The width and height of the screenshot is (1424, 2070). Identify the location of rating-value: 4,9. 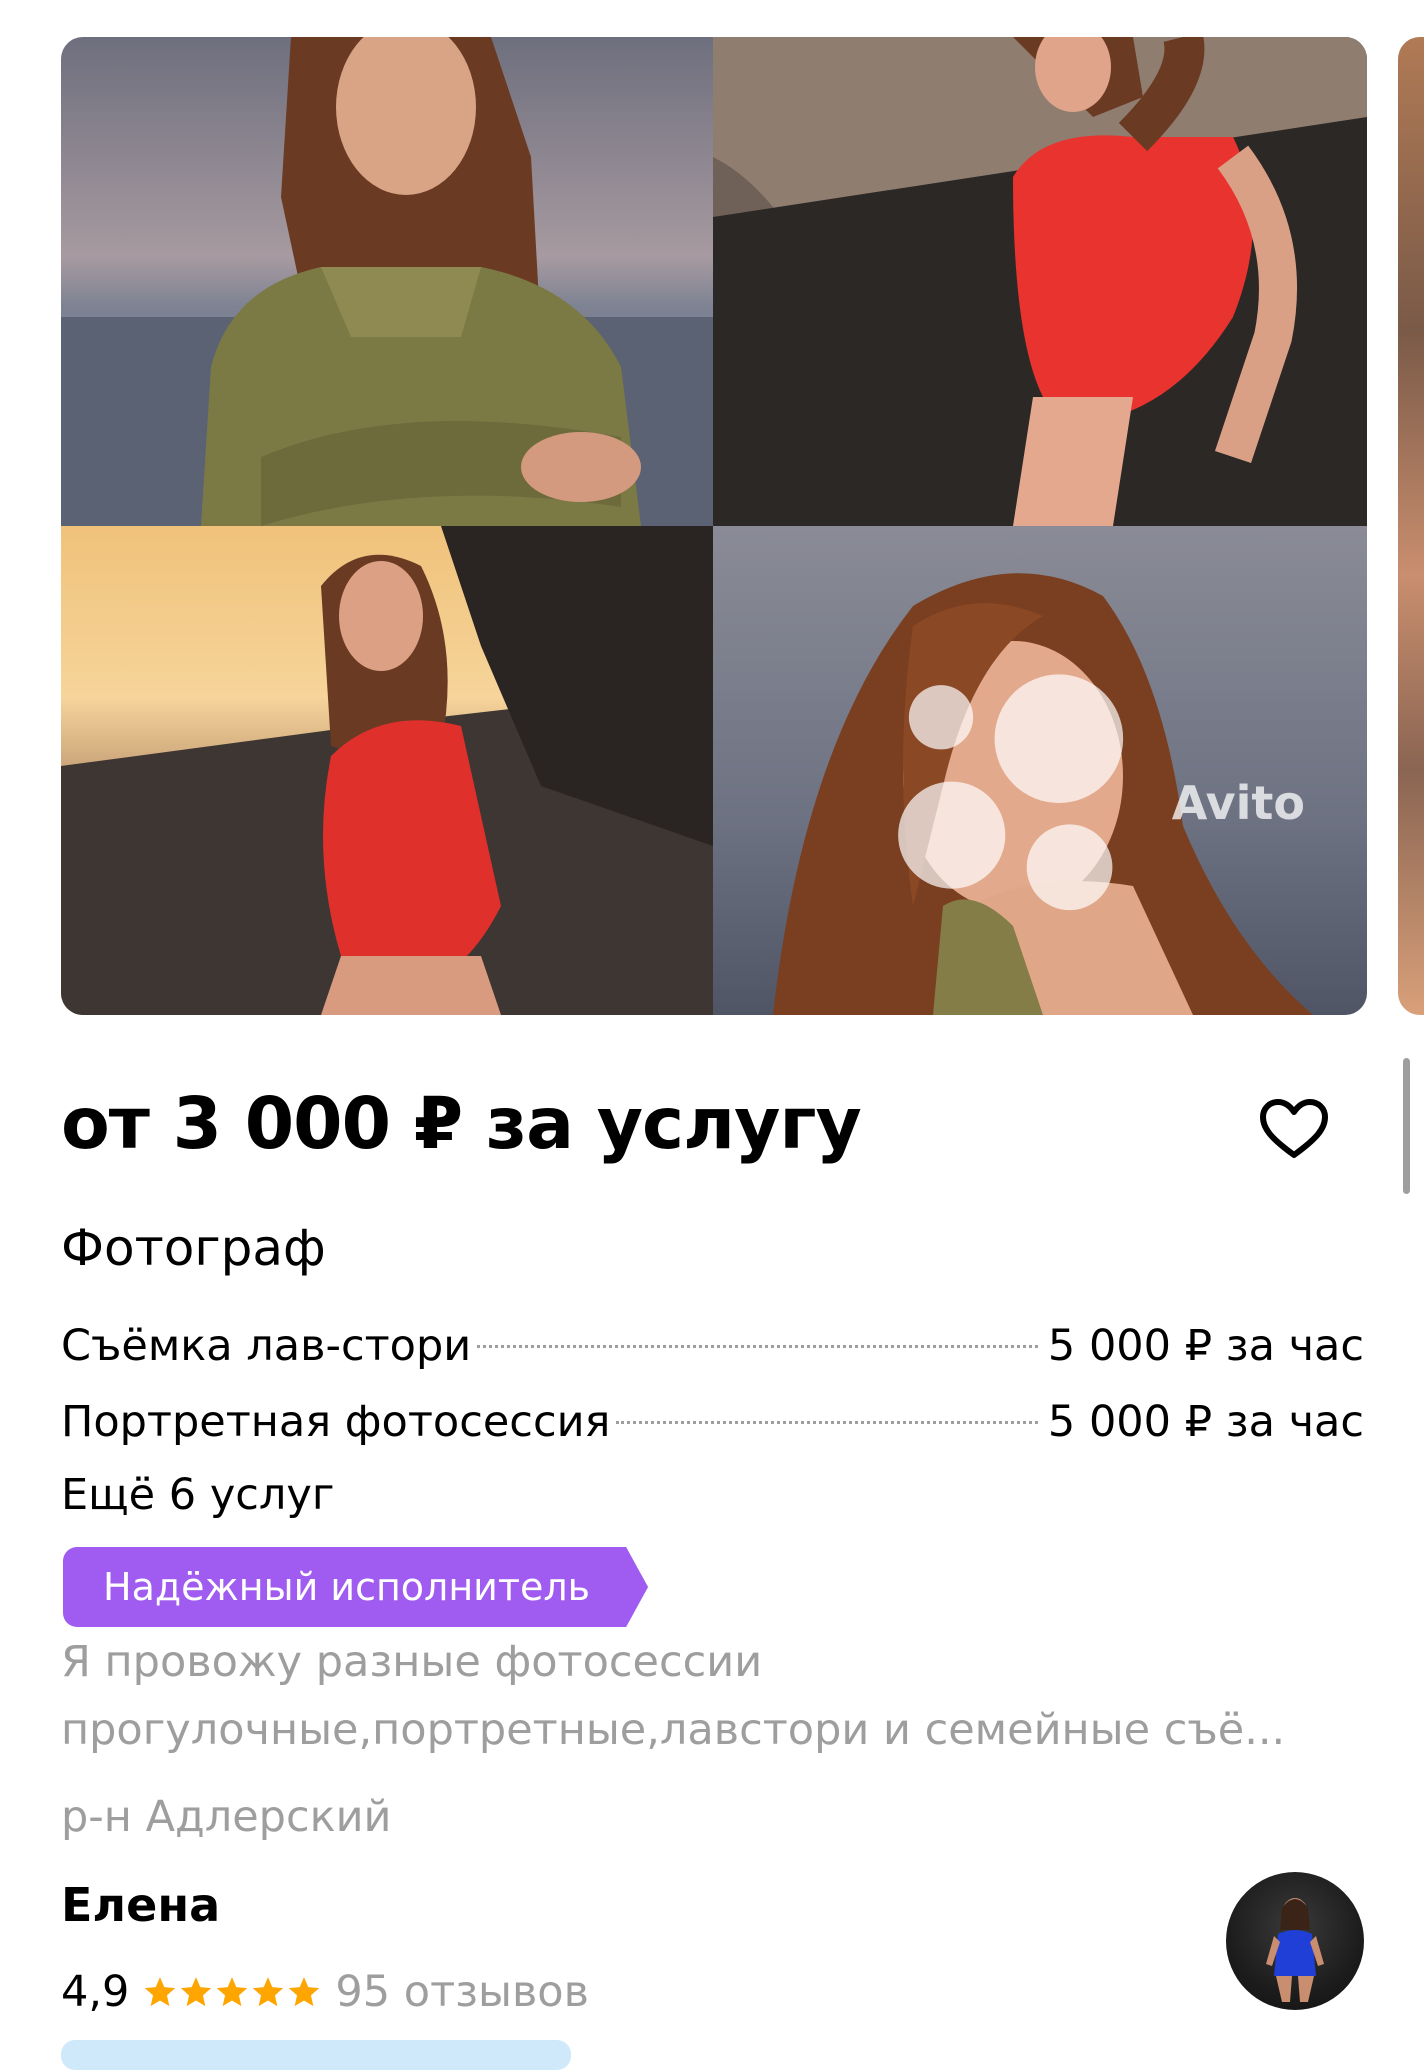
(95, 1992).